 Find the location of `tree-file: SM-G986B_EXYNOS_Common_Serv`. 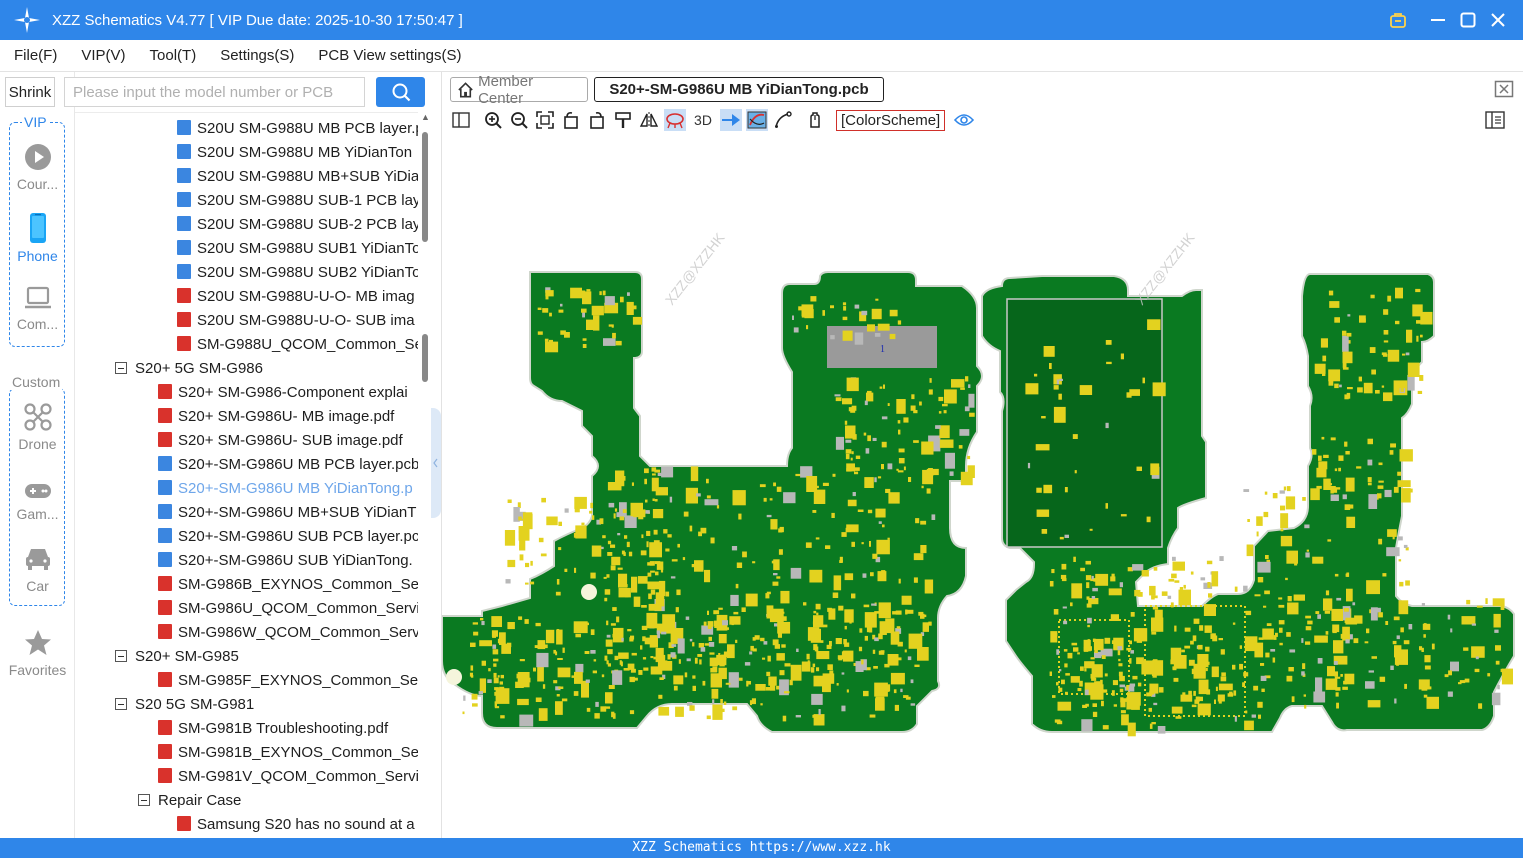

tree-file: SM-G986B_EXYNOS_Common_Serv is located at coordinates (288, 585).